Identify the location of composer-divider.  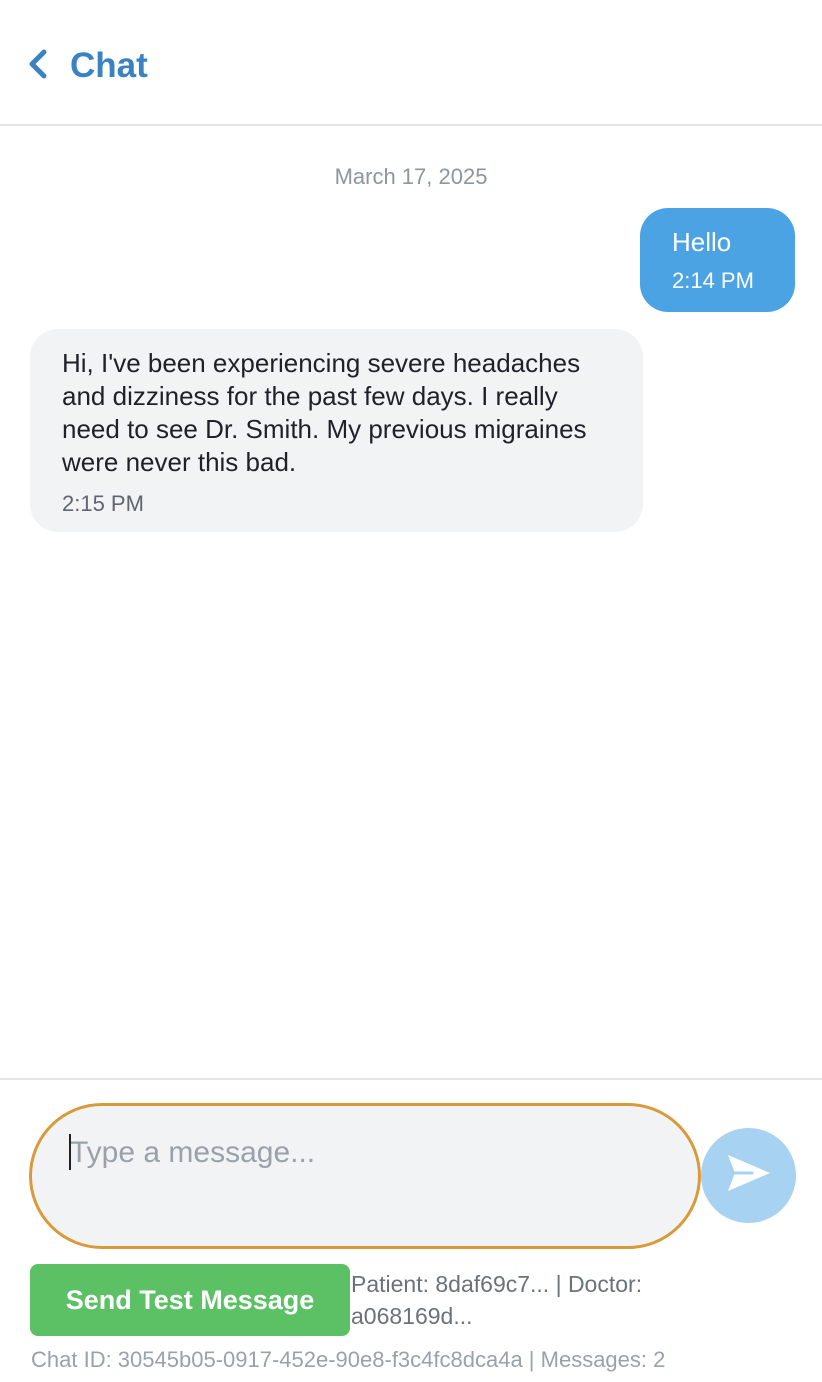
(411, 1079).